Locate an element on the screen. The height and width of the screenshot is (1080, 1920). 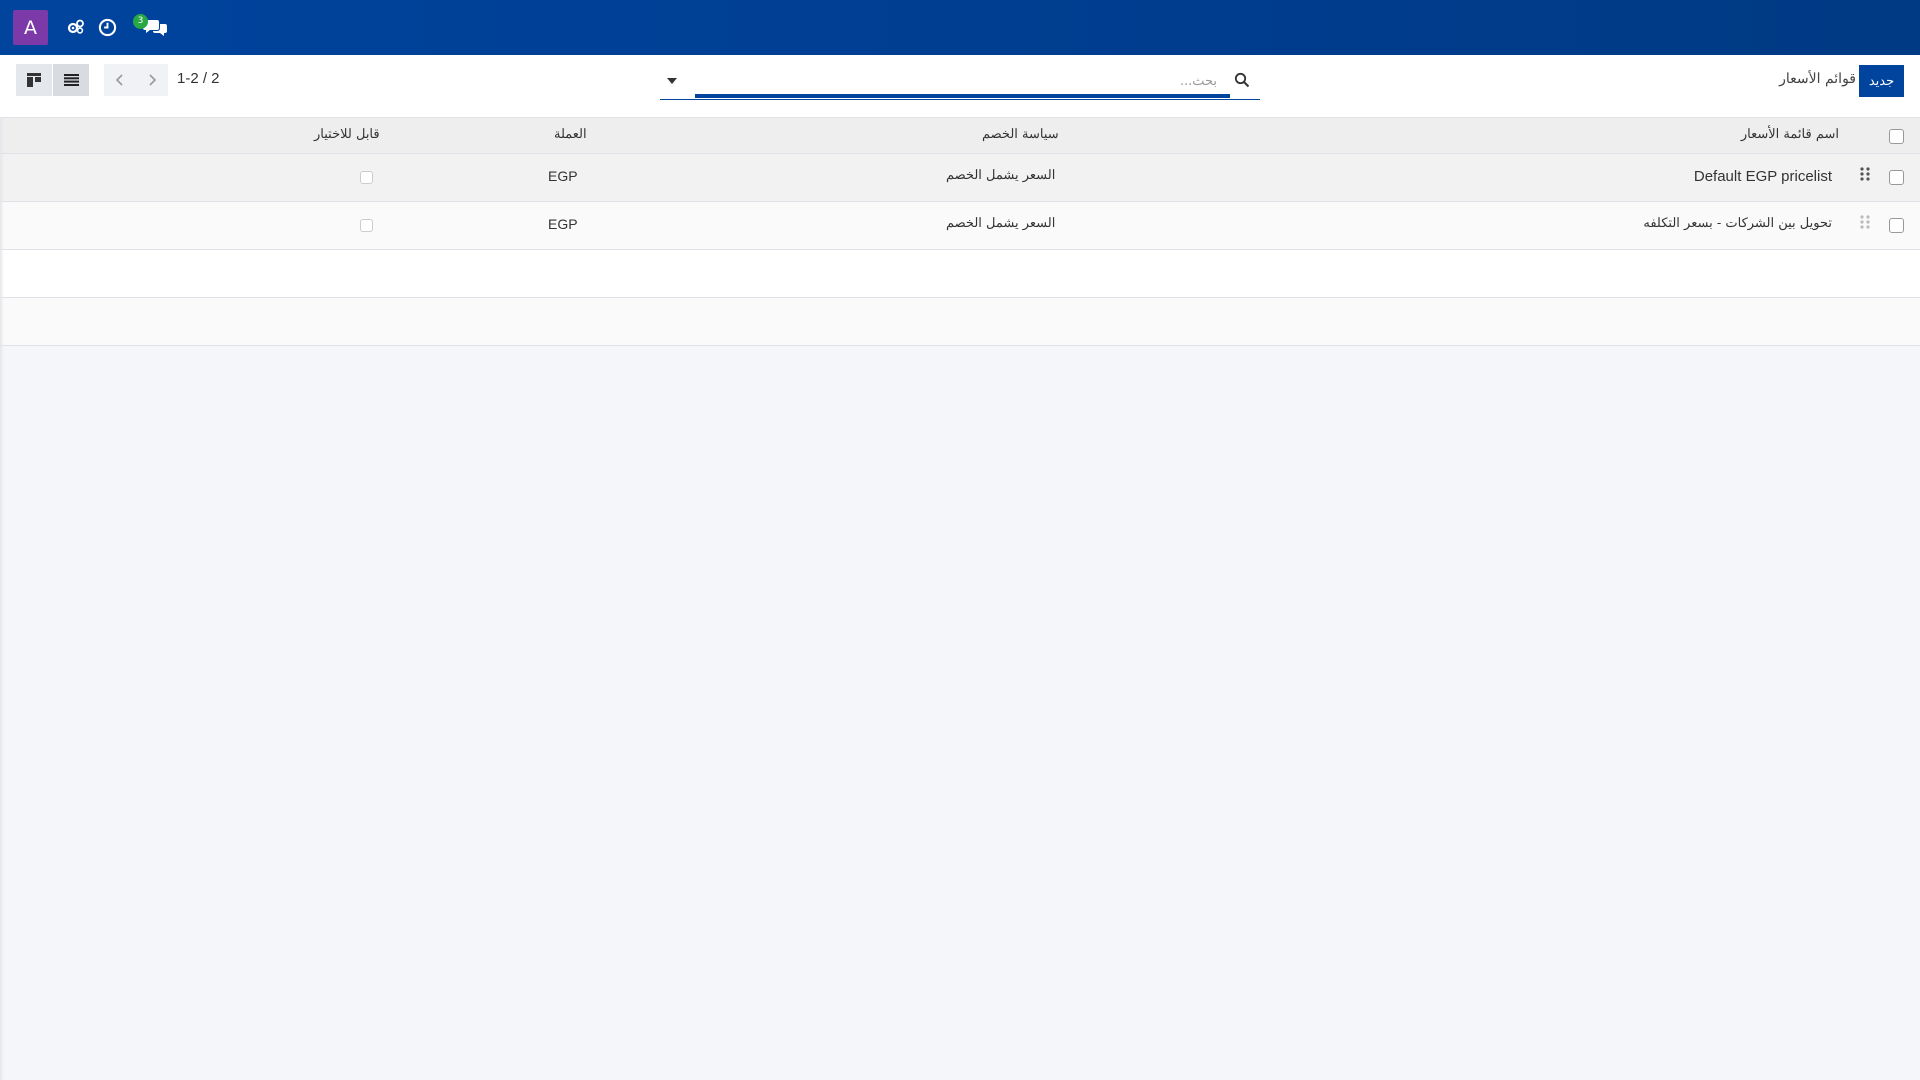
column-header-currency: العملة is located at coordinates (570, 134).